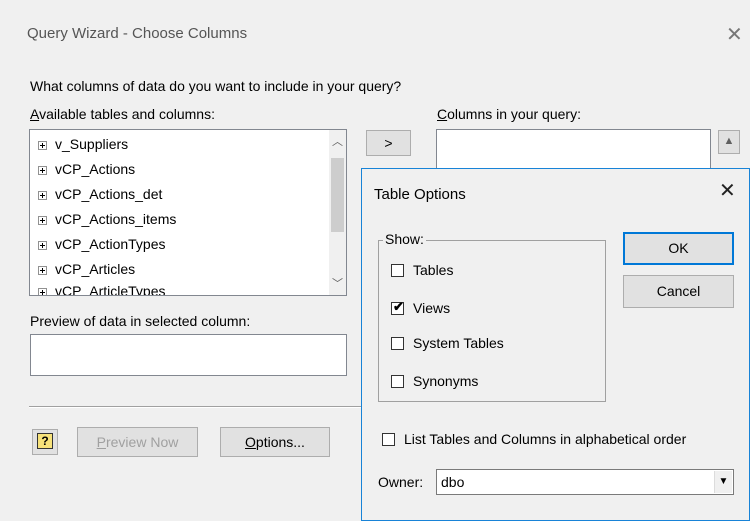  What do you see at coordinates (127, 114) in the screenshot?
I see `available-label-text: vailable tables and columns:` at bounding box center [127, 114].